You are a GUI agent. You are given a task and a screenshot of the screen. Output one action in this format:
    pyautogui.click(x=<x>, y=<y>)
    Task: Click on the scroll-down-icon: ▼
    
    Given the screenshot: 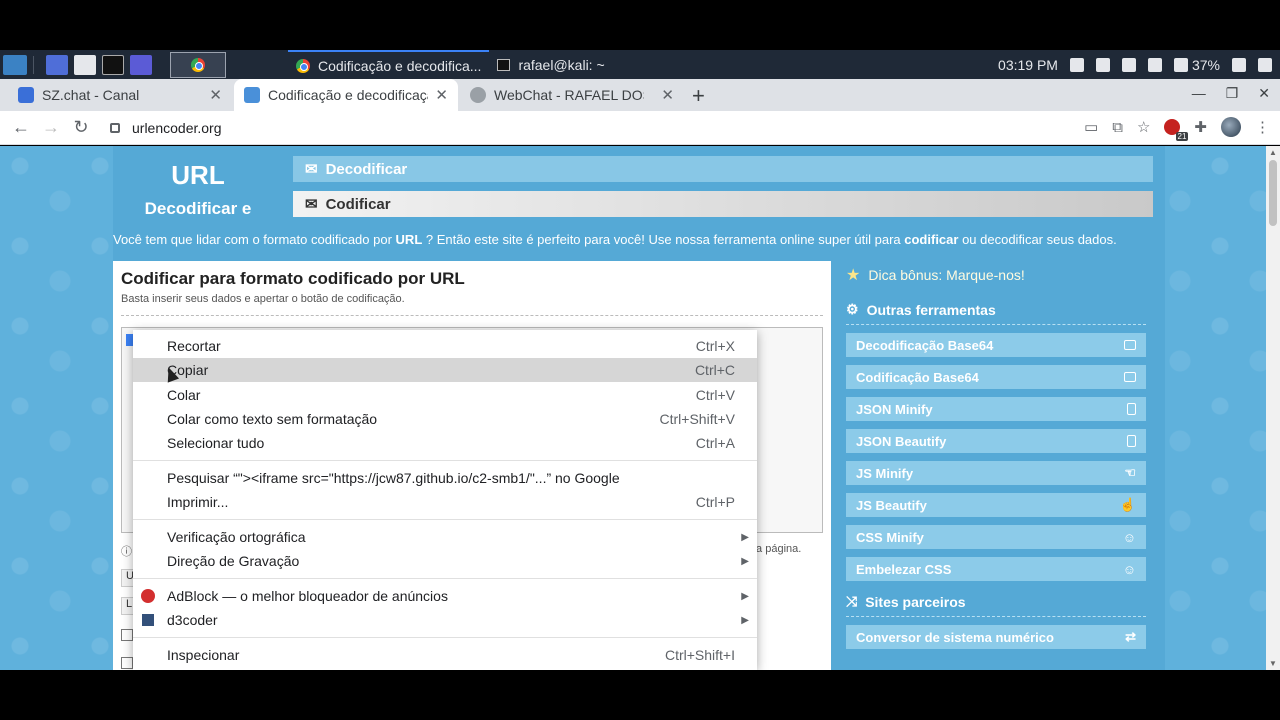 What is the action you would take?
    pyautogui.click(x=1273, y=663)
    